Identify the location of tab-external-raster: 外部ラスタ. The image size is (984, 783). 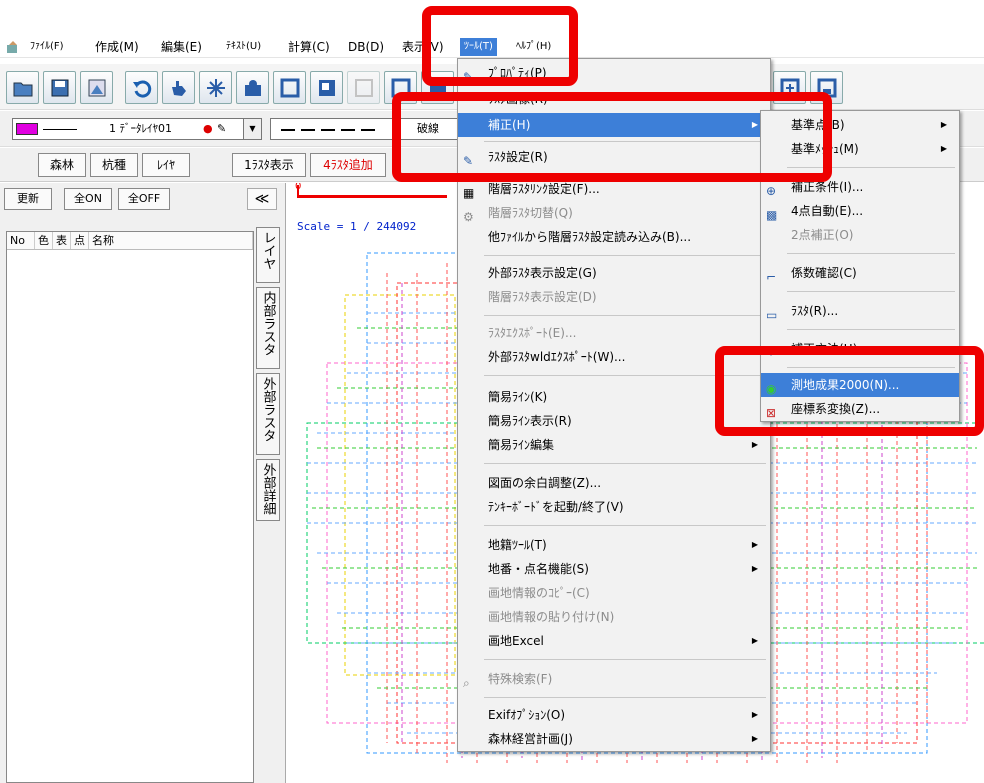
(268, 414).